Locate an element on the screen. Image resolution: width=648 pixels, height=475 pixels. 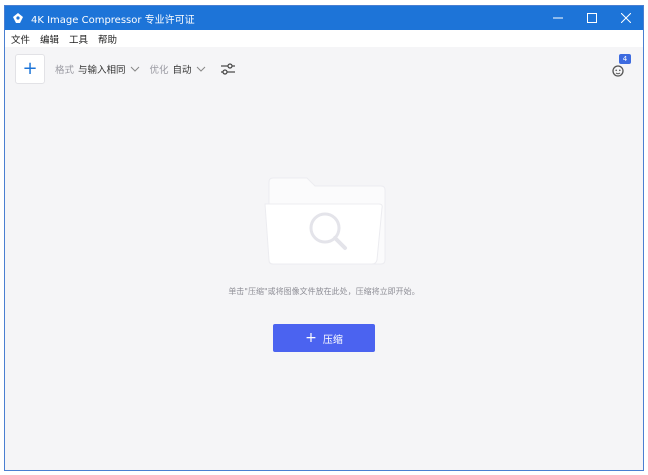
menu-tools: 工具 is located at coordinates (78, 39).